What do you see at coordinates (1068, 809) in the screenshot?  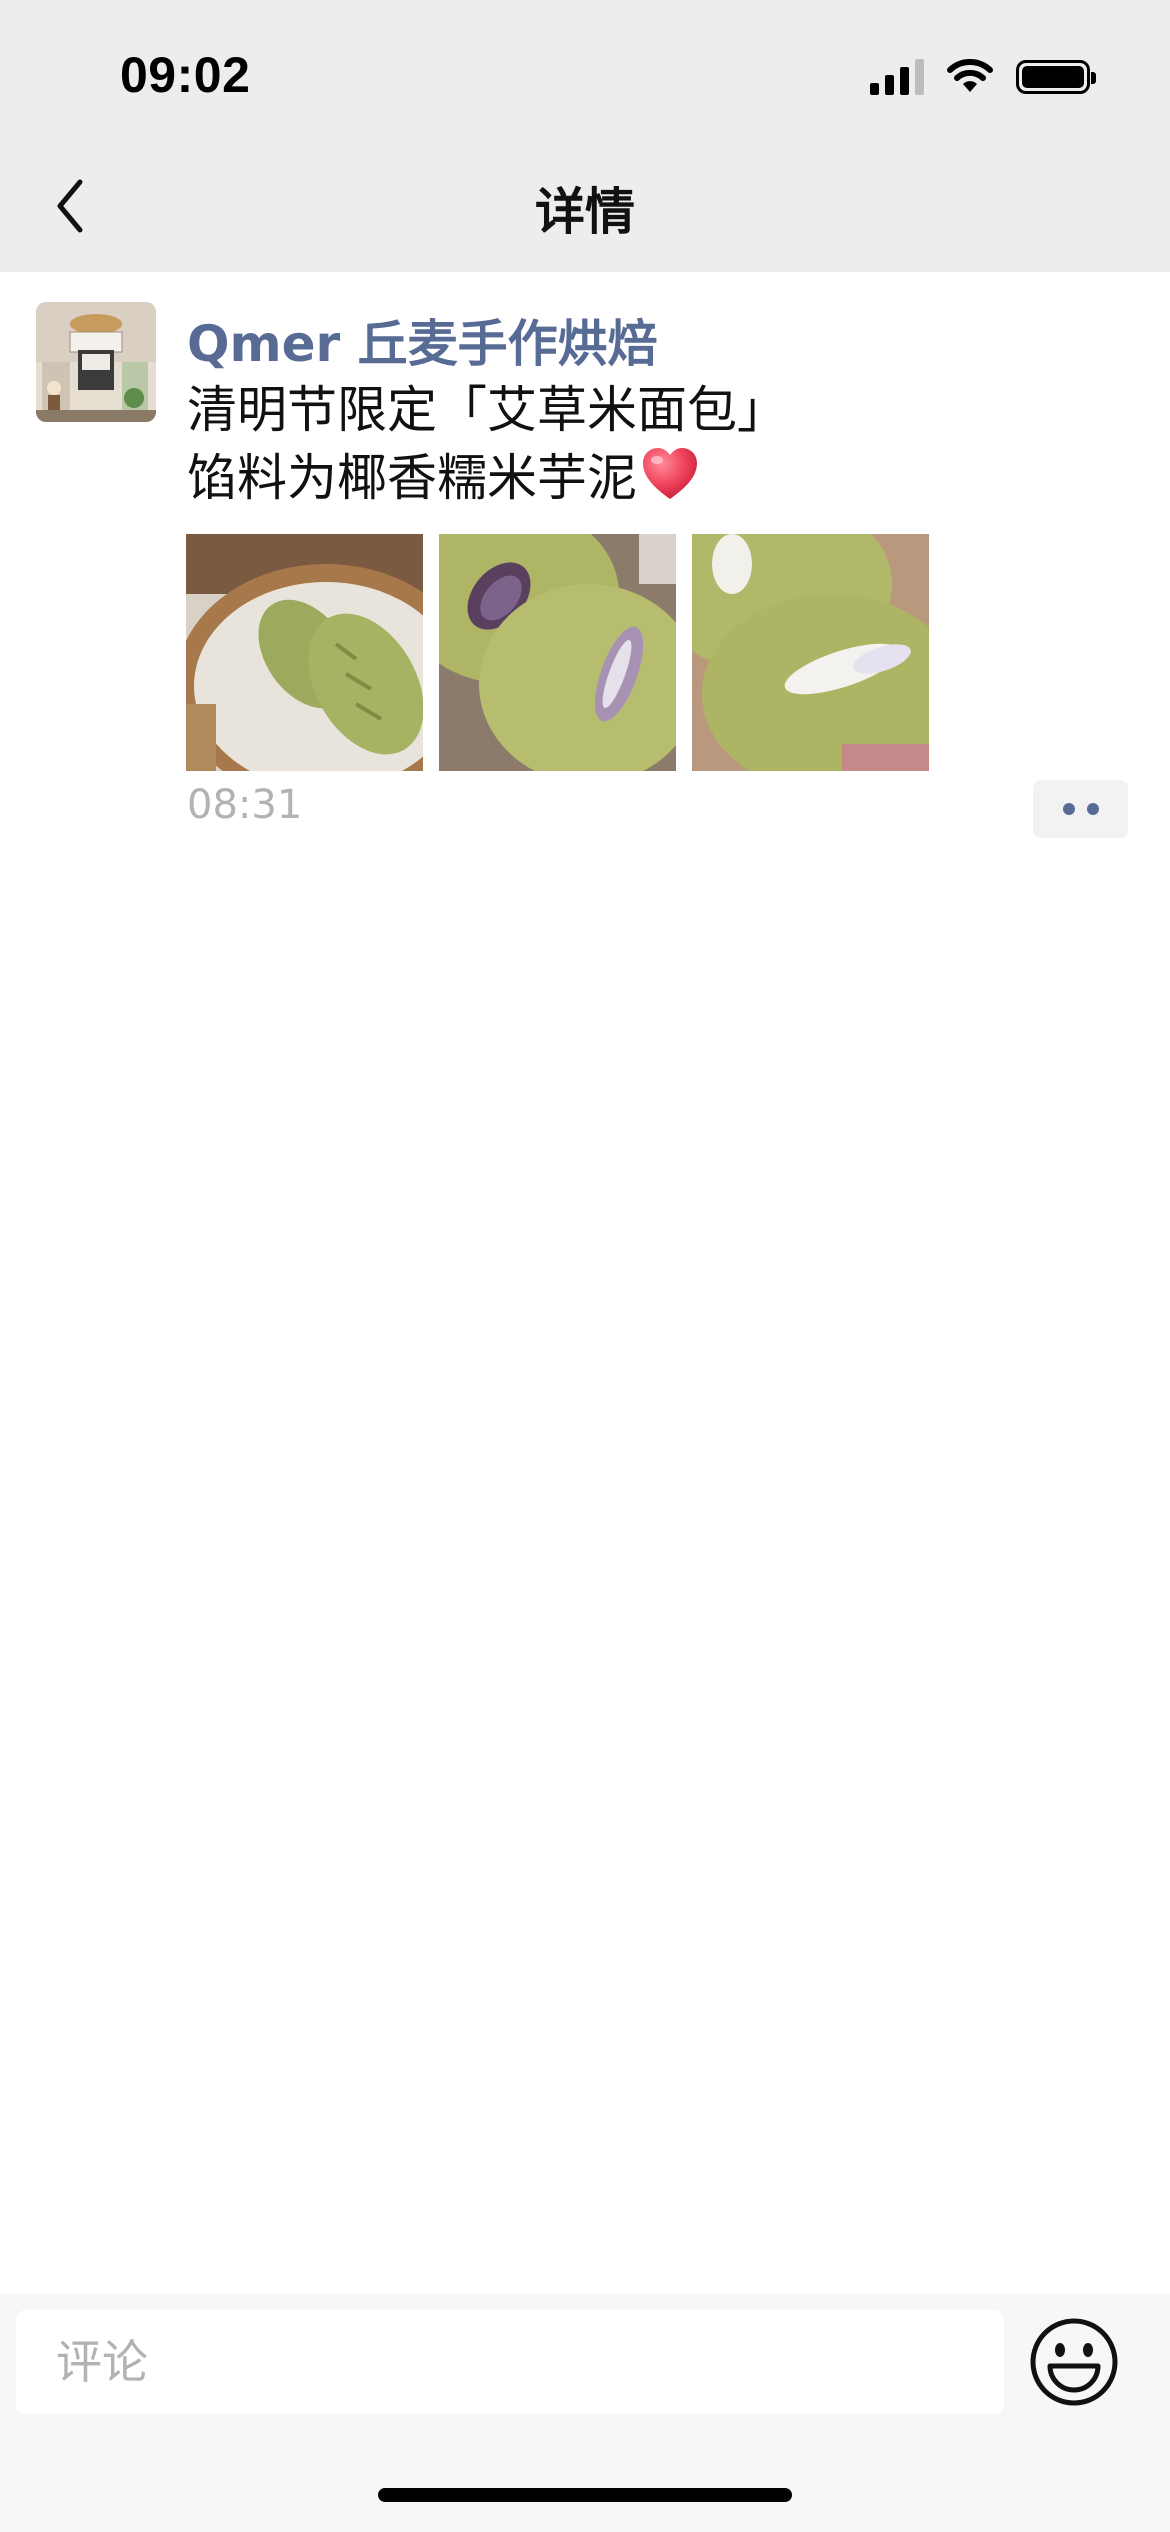 I see `more-options-icon` at bounding box center [1068, 809].